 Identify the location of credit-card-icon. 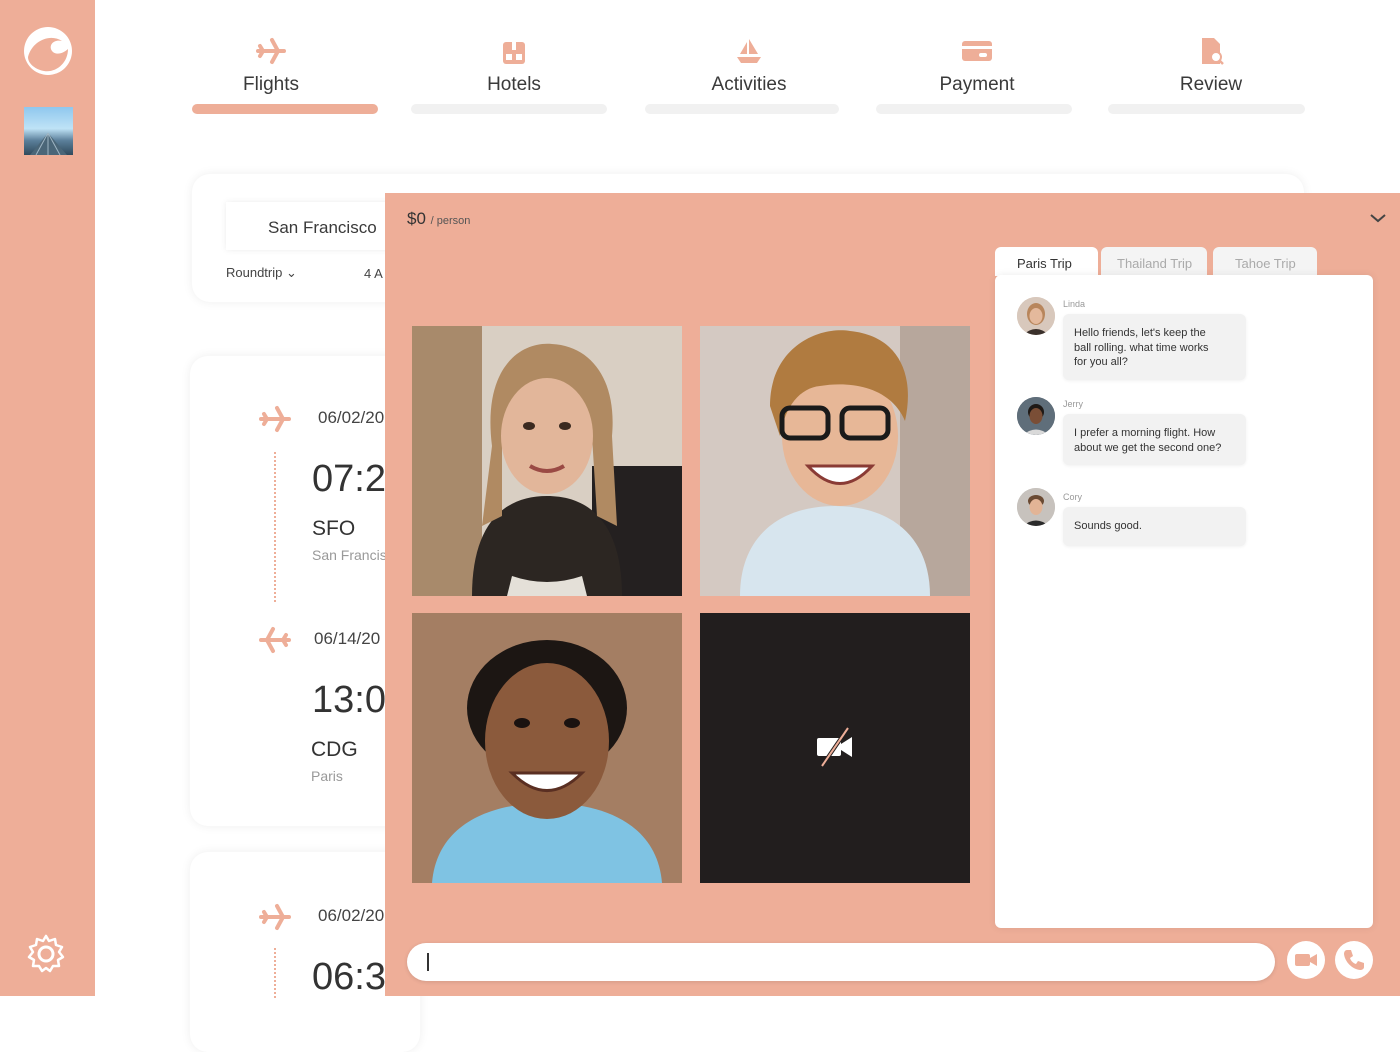
(977, 51).